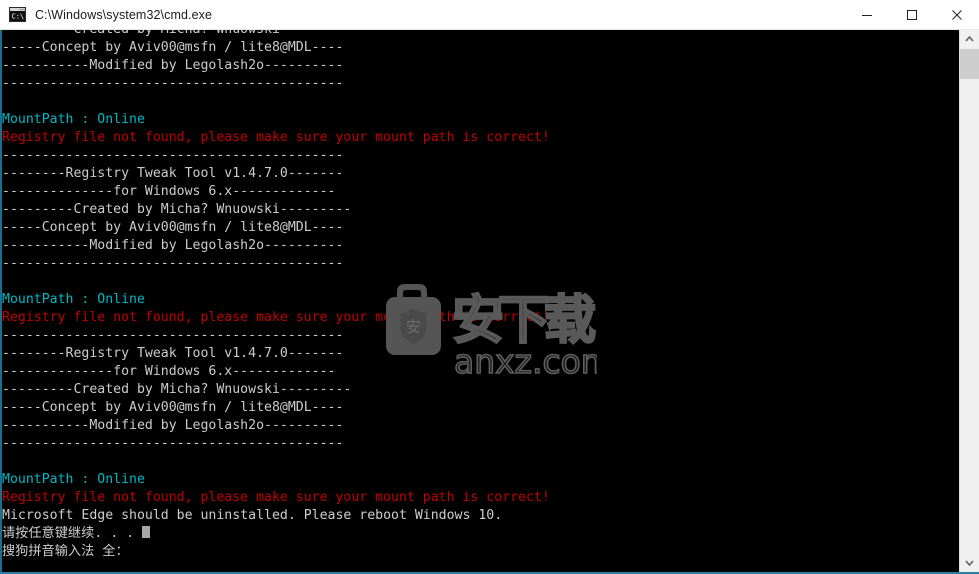  I want to click on prompt-text: 请按任意键继续. . ., so click(72, 533).